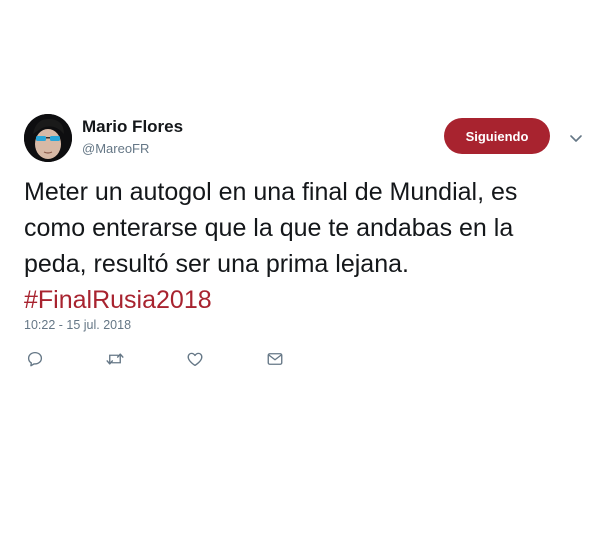 Image resolution: width=605 pixels, height=534 pixels. What do you see at coordinates (132, 127) in the screenshot?
I see `author-name: Mario Flores` at bounding box center [132, 127].